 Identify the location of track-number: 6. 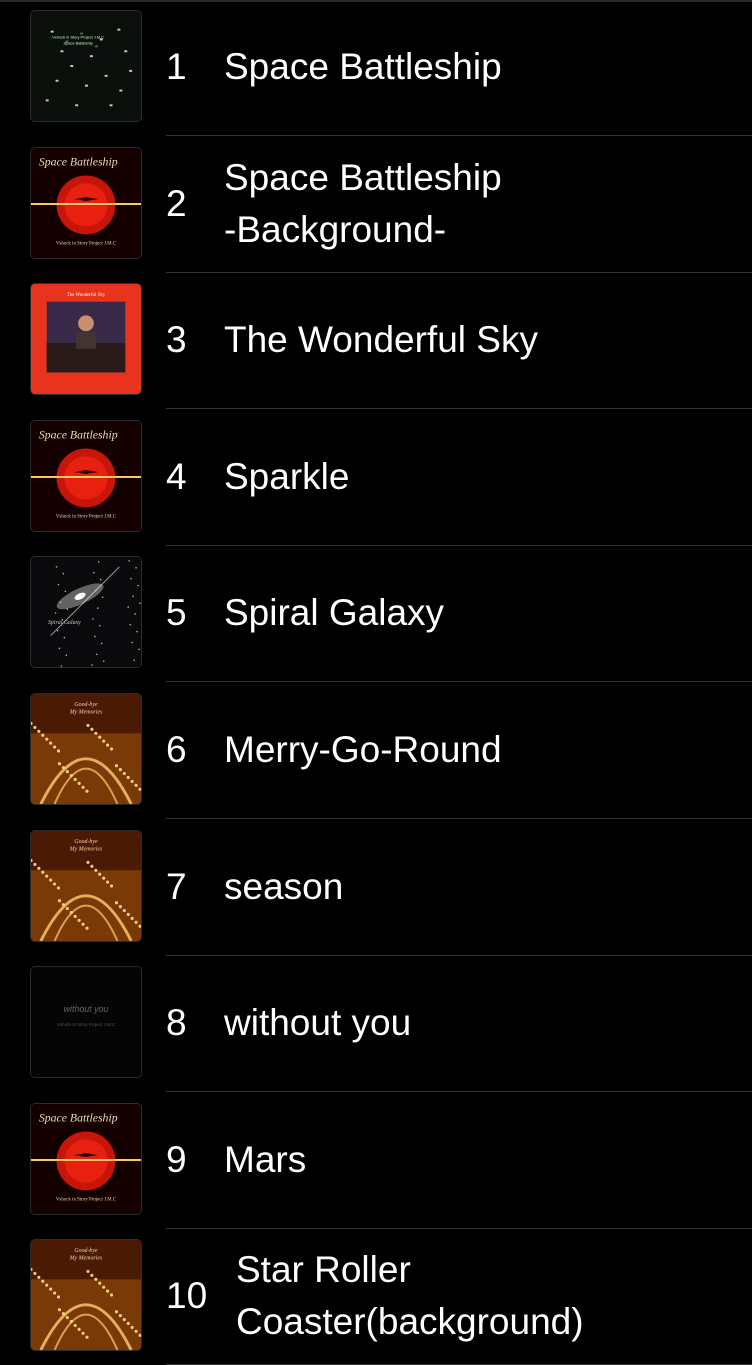
(176, 749).